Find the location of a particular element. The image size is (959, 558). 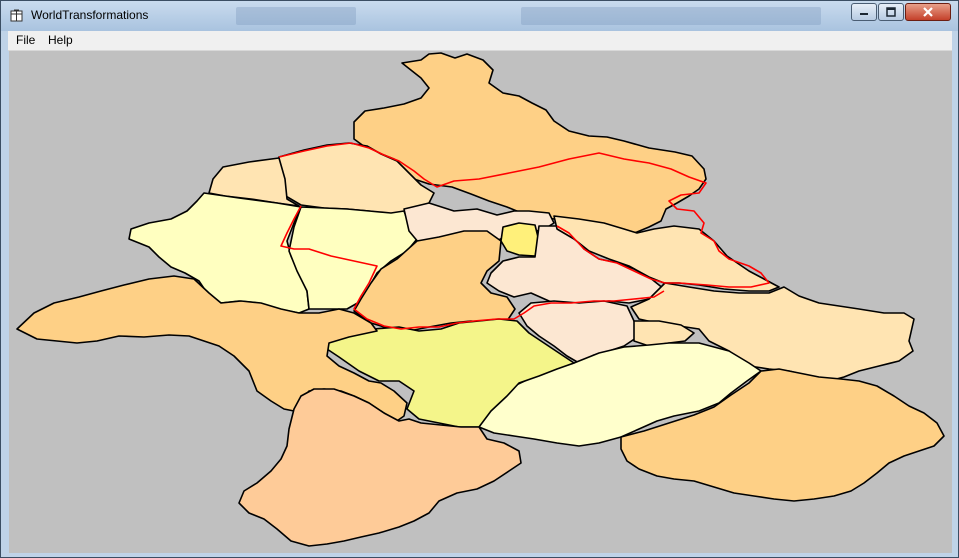

maximize-button is located at coordinates (891, 12).